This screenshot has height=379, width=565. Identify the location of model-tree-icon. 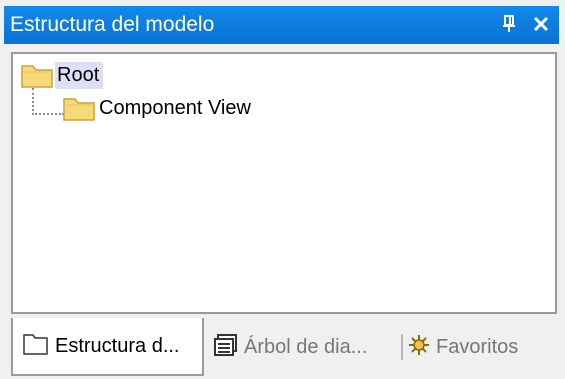
(36, 346).